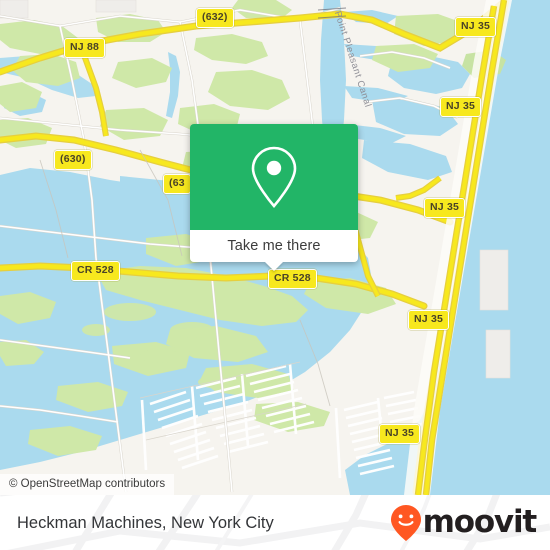  Describe the element at coordinates (275, 522) in the screenshot. I see `footer-bar: Heckman Machines, New York City moovit` at that location.